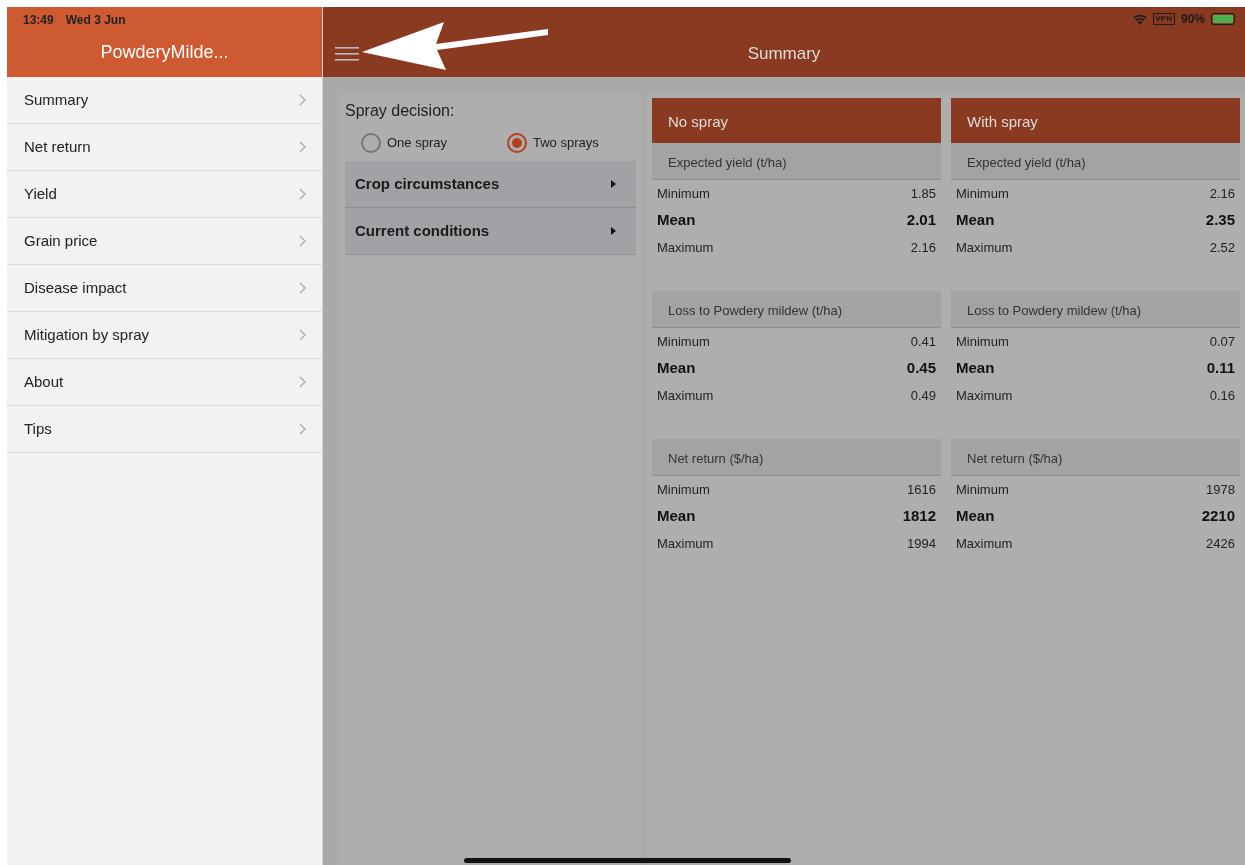 This screenshot has height=865, width=1245. Describe the element at coordinates (1220, 368) in the screenshot. I see `stat-value: 0.11` at that location.